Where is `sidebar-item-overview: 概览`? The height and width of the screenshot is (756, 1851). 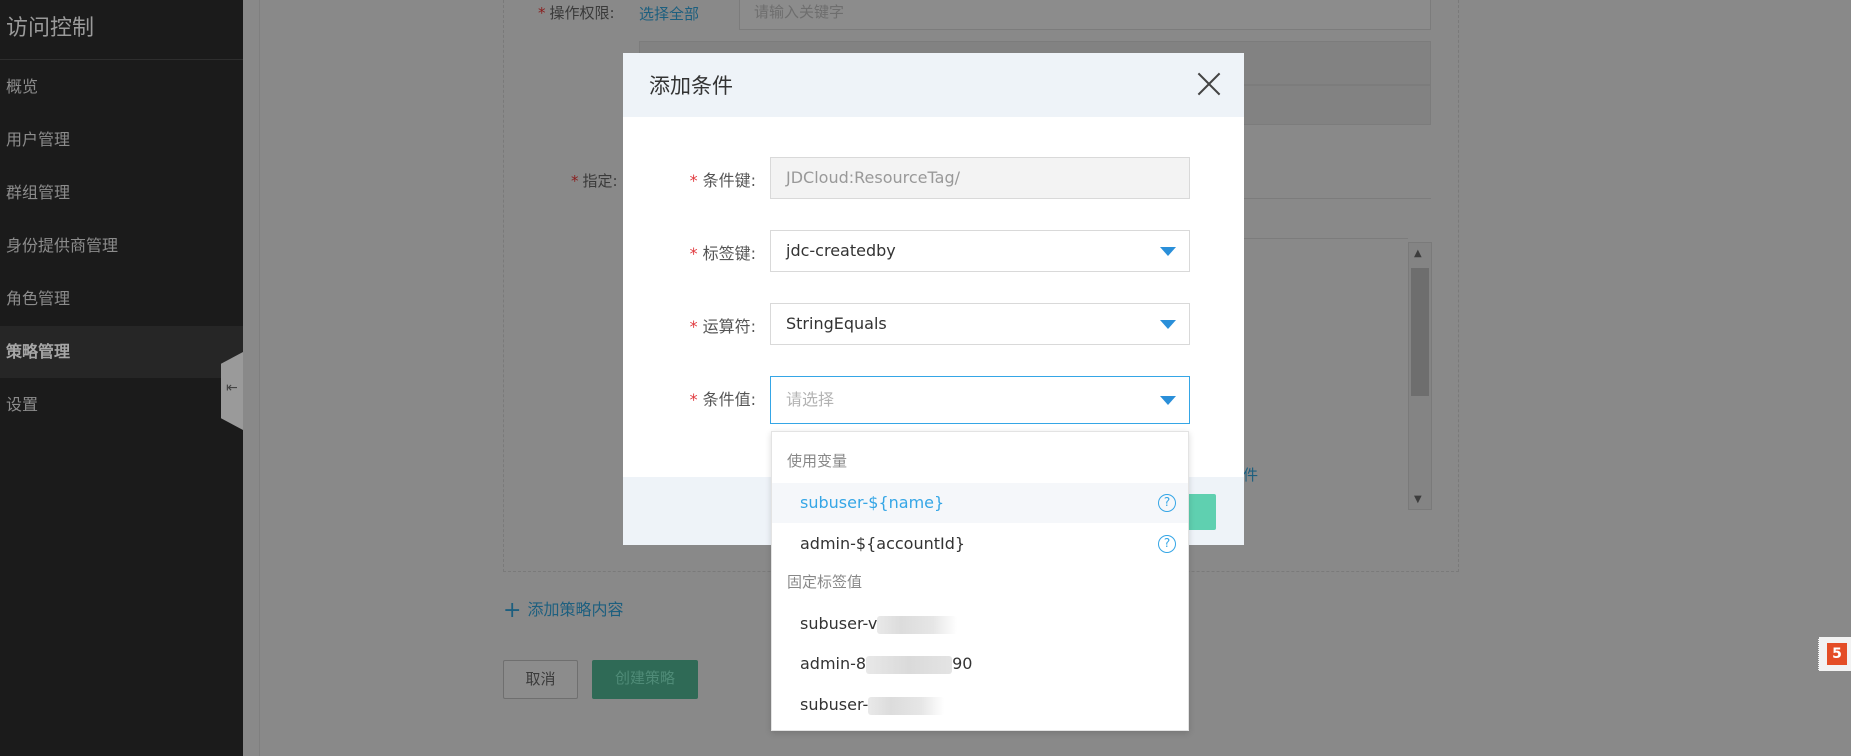
sidebar-item-overview: 概览 is located at coordinates (121, 87).